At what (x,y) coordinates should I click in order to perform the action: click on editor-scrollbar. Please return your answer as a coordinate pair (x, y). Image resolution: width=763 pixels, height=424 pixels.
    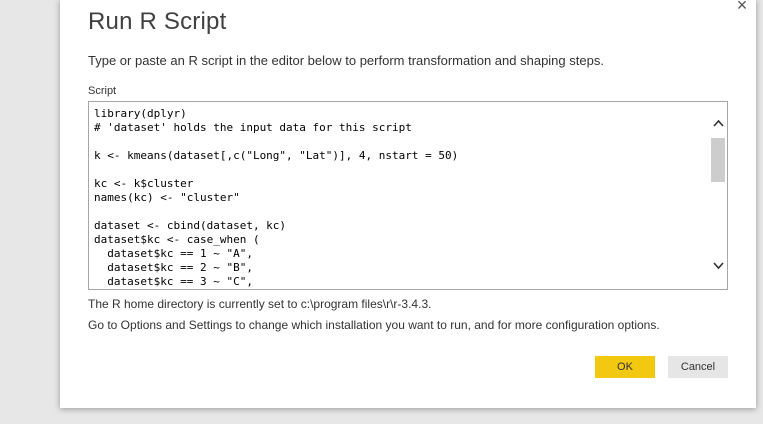
    Looking at the image, I should click on (718, 195).